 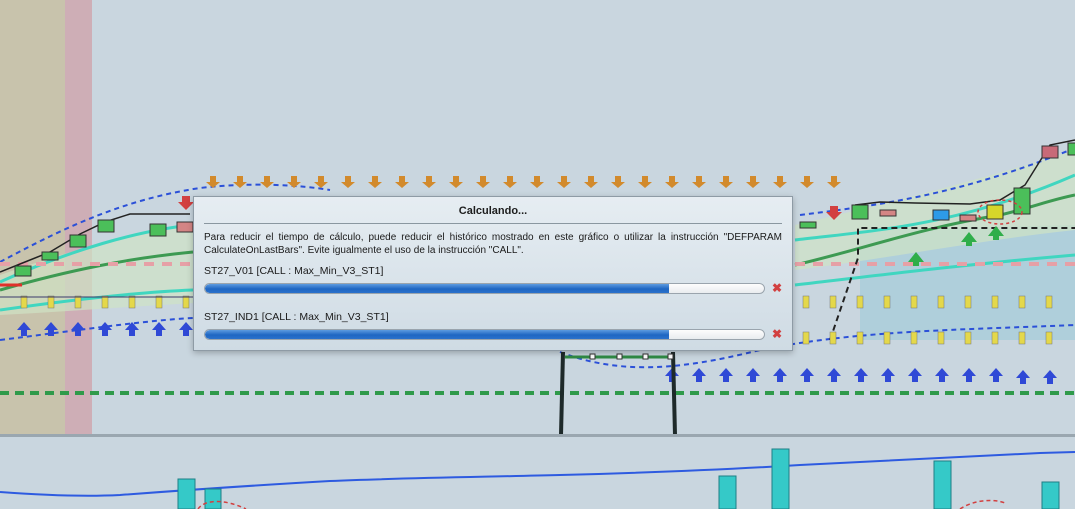 I want to click on session-zone-tan, so click(x=32, y=217).